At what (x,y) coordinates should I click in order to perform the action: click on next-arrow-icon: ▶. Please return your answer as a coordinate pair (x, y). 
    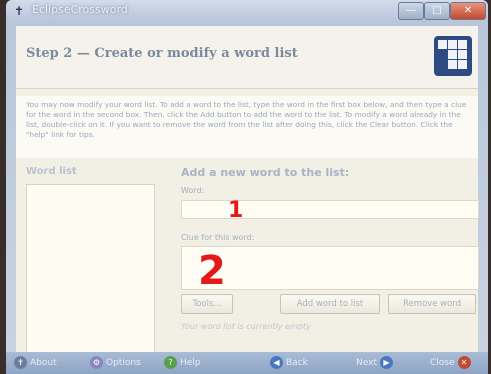
    Looking at the image, I should click on (386, 362).